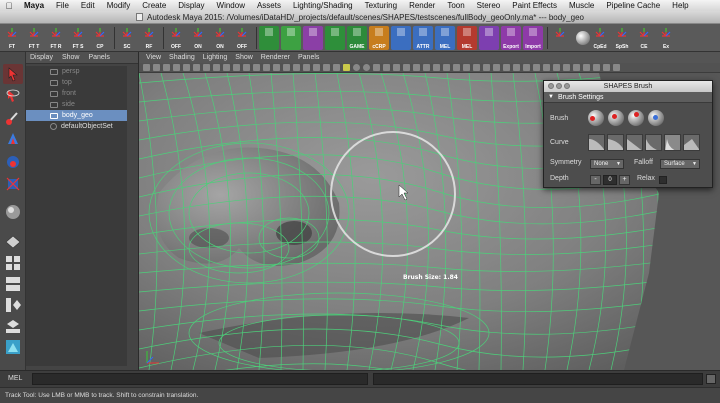 This screenshot has width=720, height=403. I want to click on symmetry-dropdown: None ▼, so click(607, 164).